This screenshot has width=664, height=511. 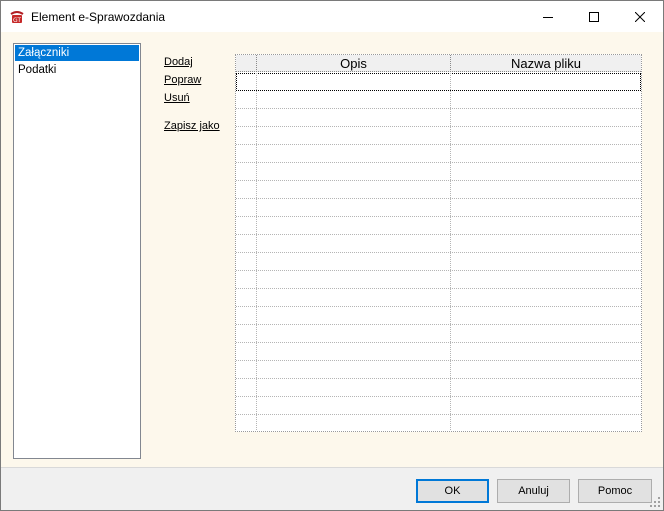 I want to click on grid-header-nazwa-pliku: Nazwa pliku, so click(x=546, y=63).